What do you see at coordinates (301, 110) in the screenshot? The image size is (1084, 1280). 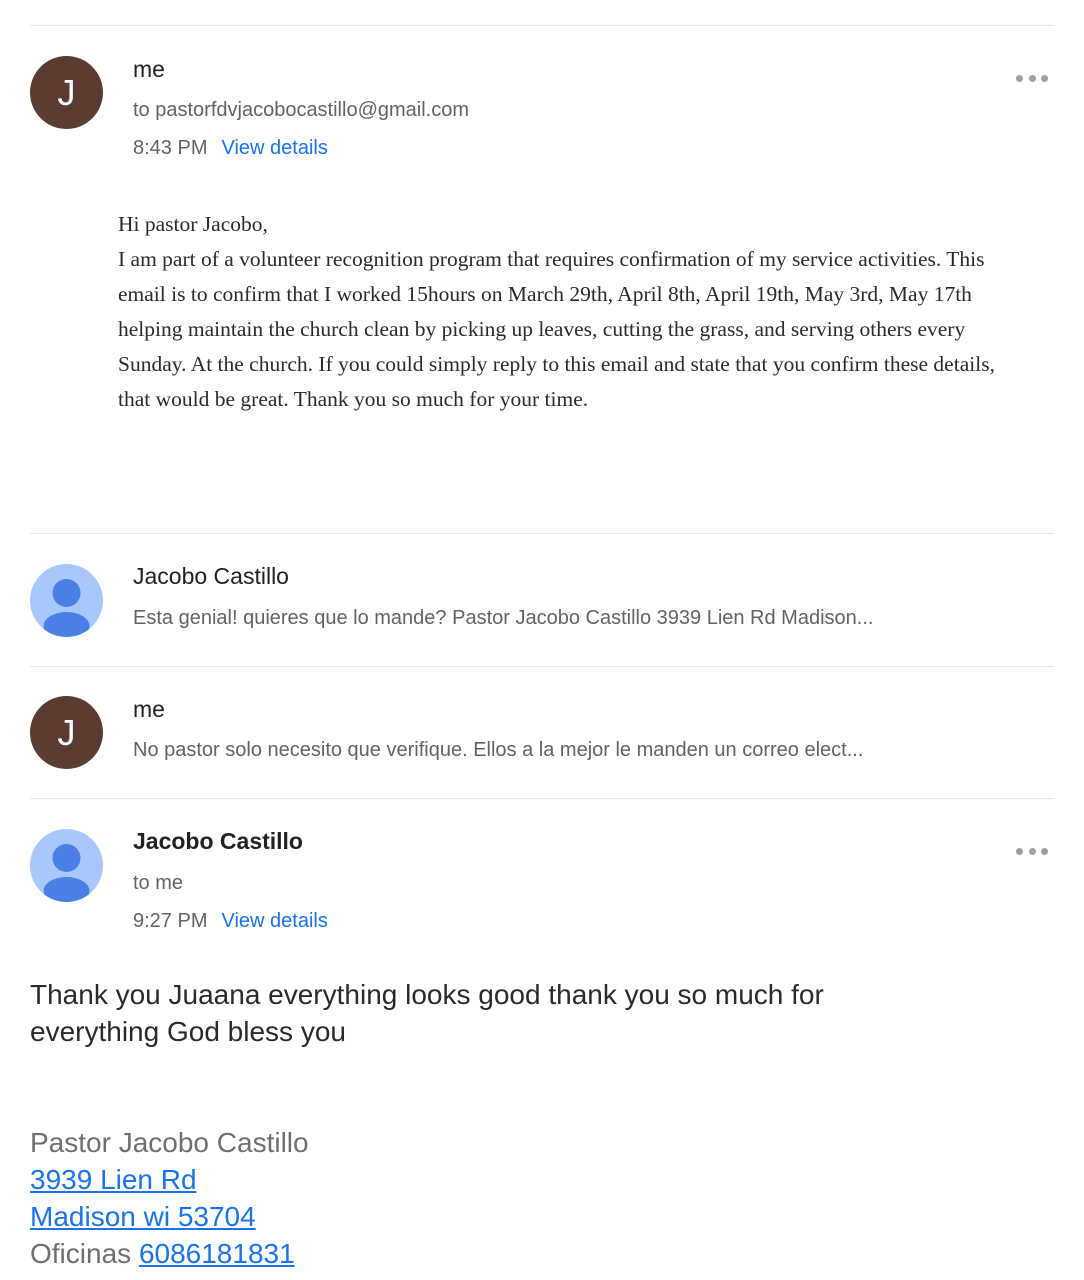 I see `recipient-line: to pastorfdvjacobocastillo@gmail.com` at bounding box center [301, 110].